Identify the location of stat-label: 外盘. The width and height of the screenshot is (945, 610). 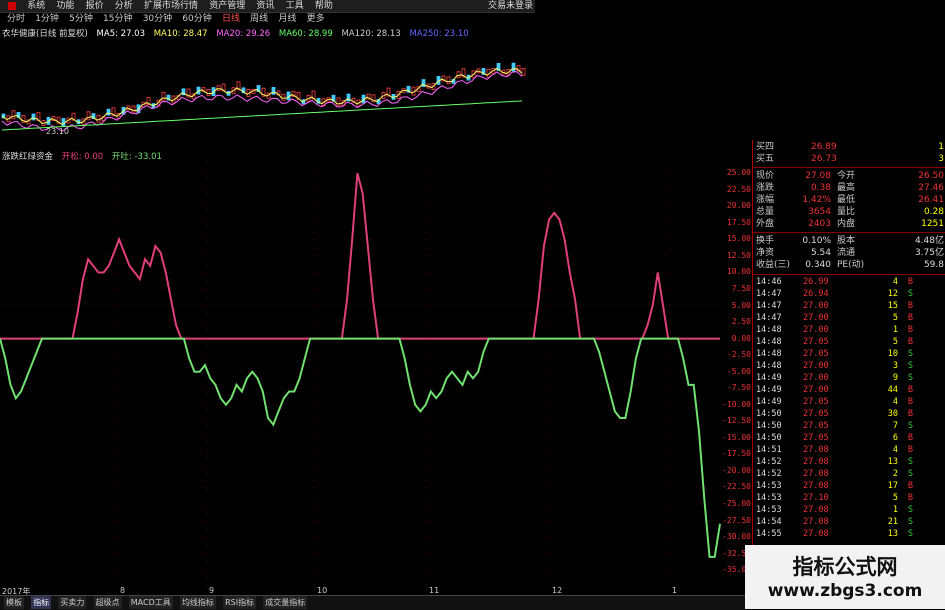
(765, 224).